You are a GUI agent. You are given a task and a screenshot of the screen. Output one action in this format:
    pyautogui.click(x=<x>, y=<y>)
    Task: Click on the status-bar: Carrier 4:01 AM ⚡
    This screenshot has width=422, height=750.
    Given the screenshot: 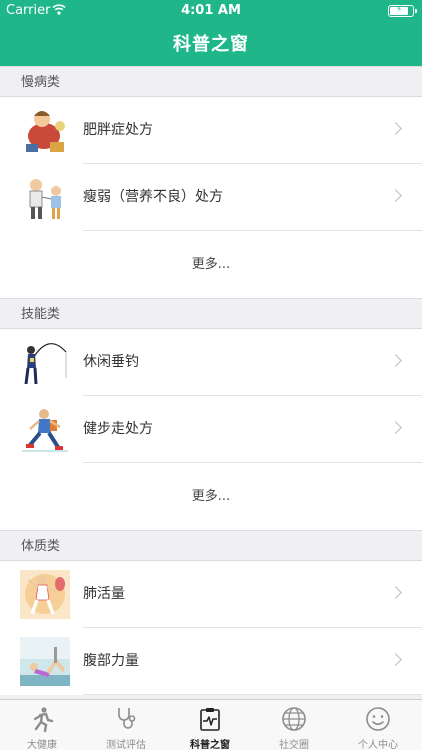 What is the action you would take?
    pyautogui.click(x=211, y=11)
    